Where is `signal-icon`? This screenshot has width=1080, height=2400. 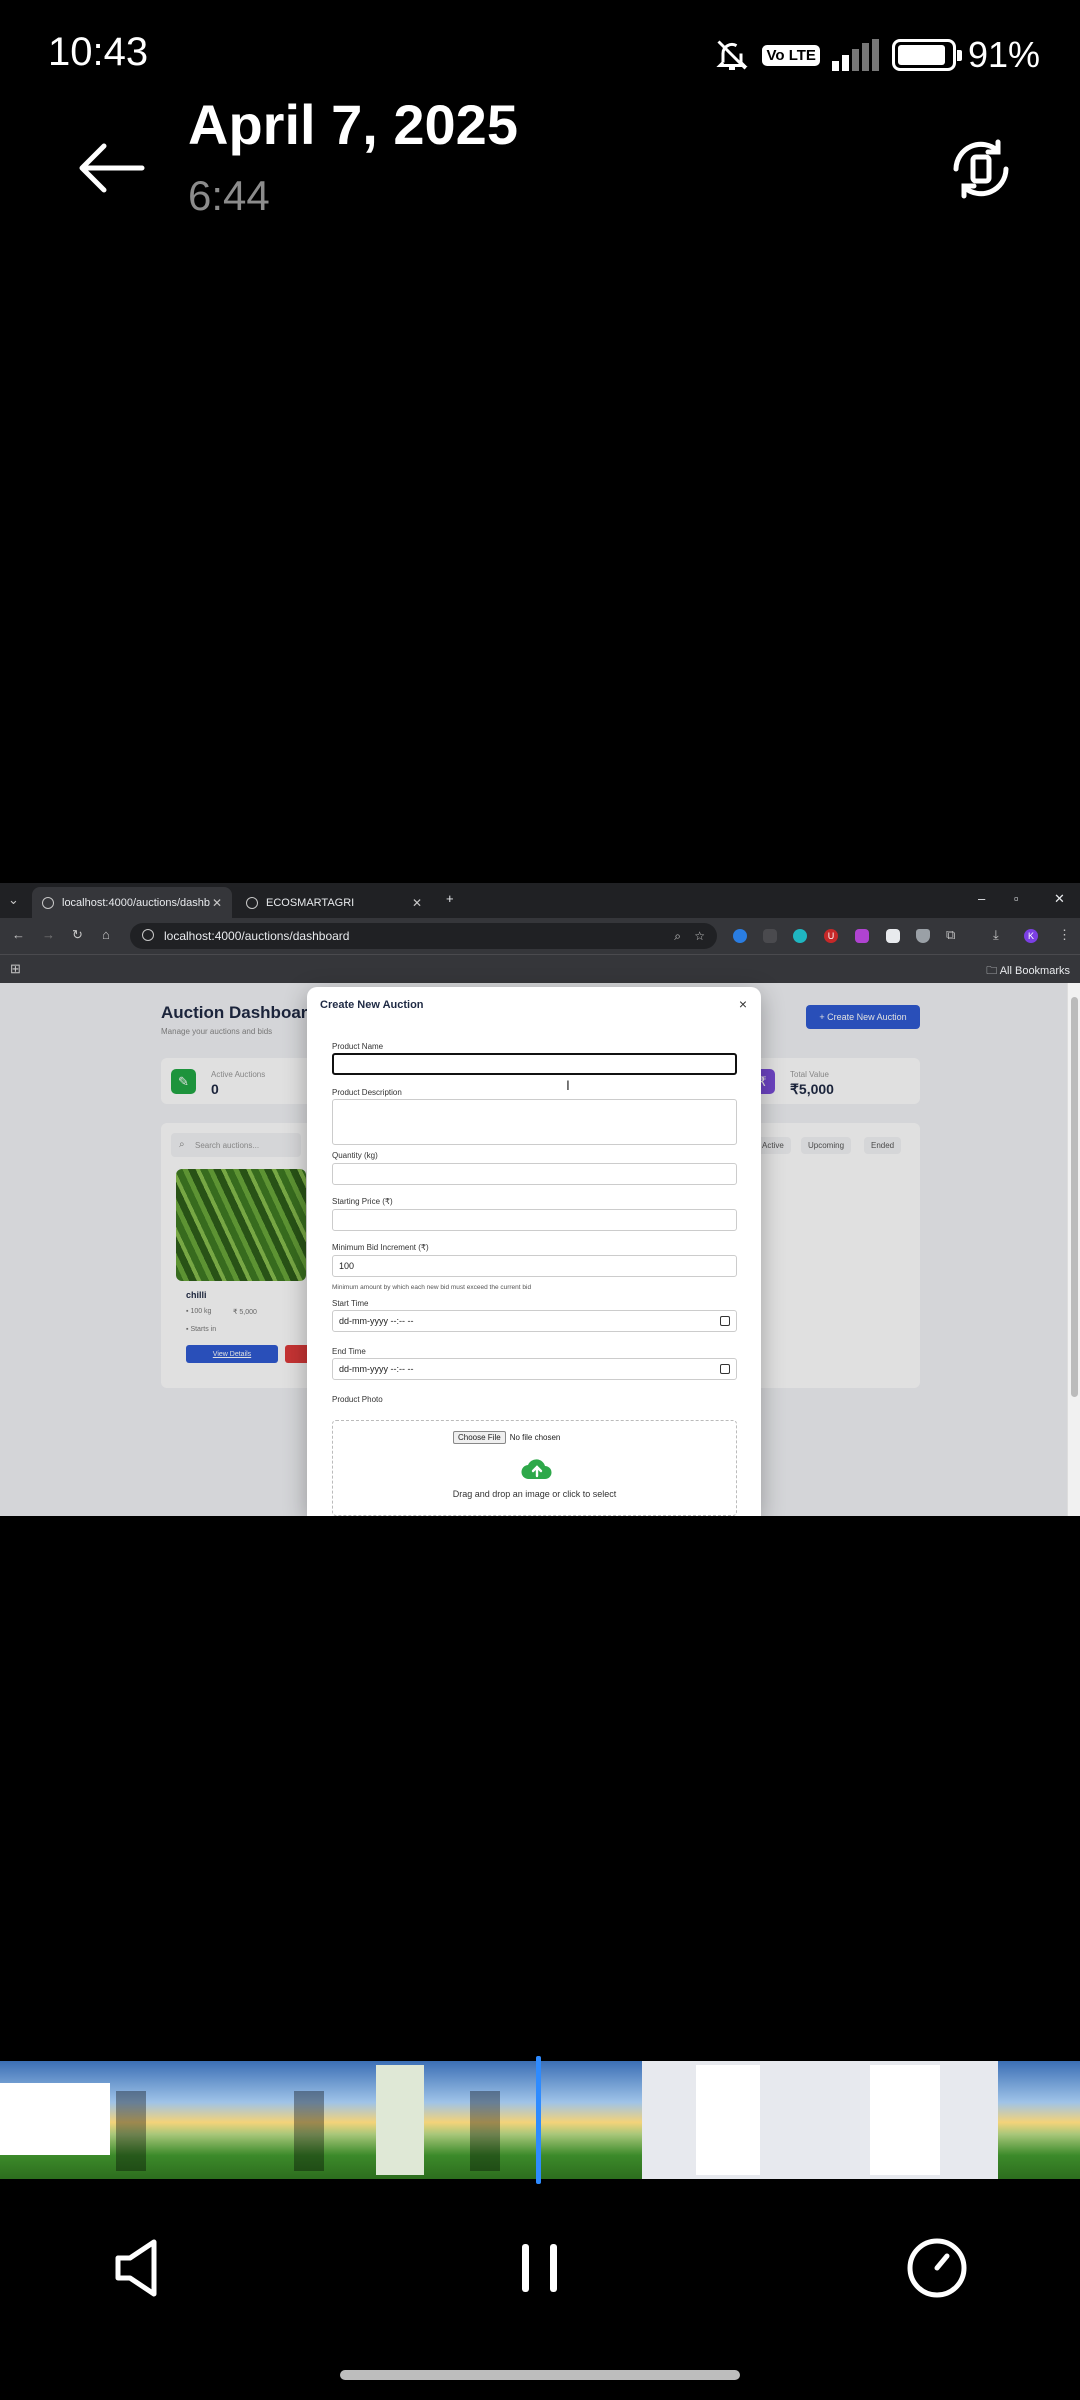 signal-icon is located at coordinates (855, 55).